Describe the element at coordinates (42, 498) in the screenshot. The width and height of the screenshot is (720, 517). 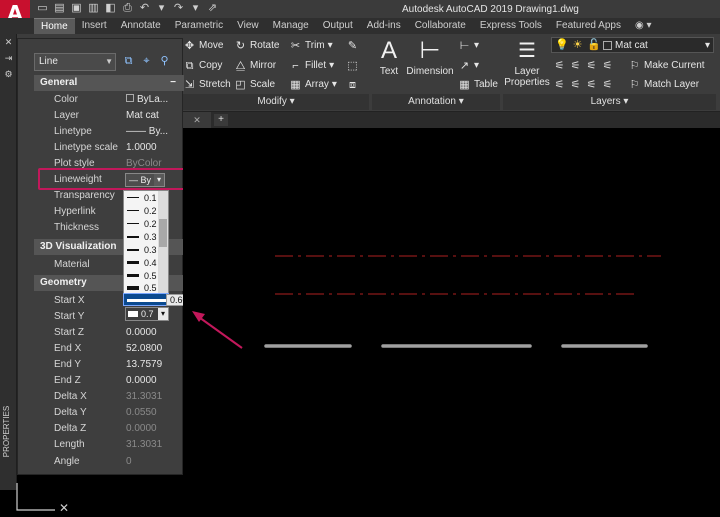
I see `ucs-icon: ✕` at that location.